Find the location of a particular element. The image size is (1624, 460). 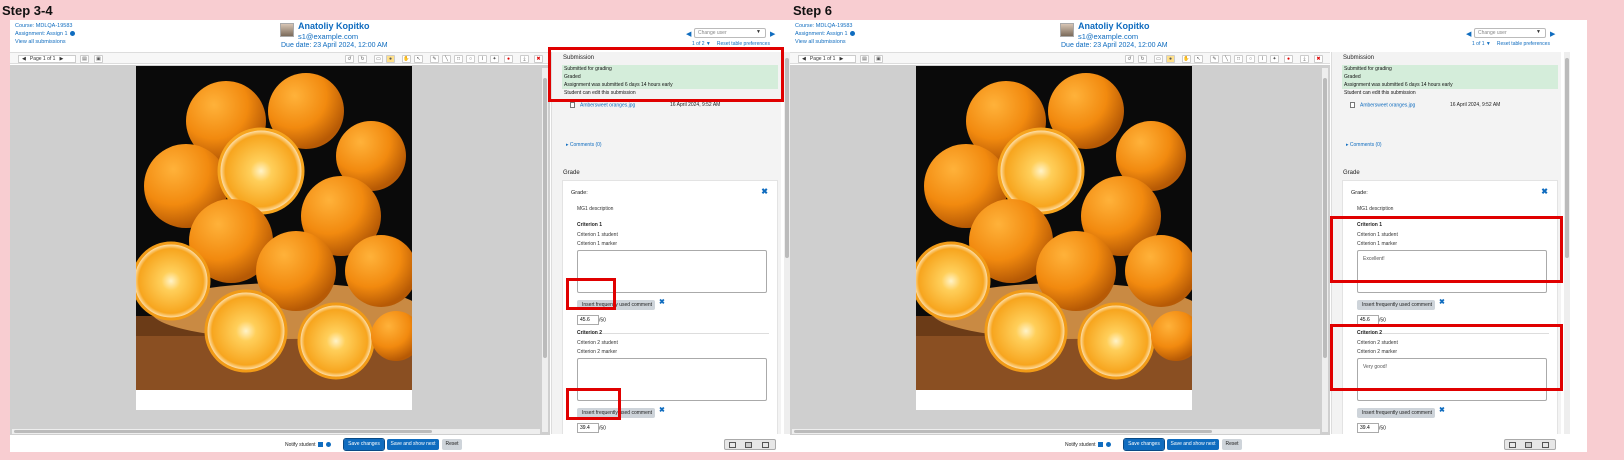

grading-panel-scrollbar is located at coordinates (1567, 243).